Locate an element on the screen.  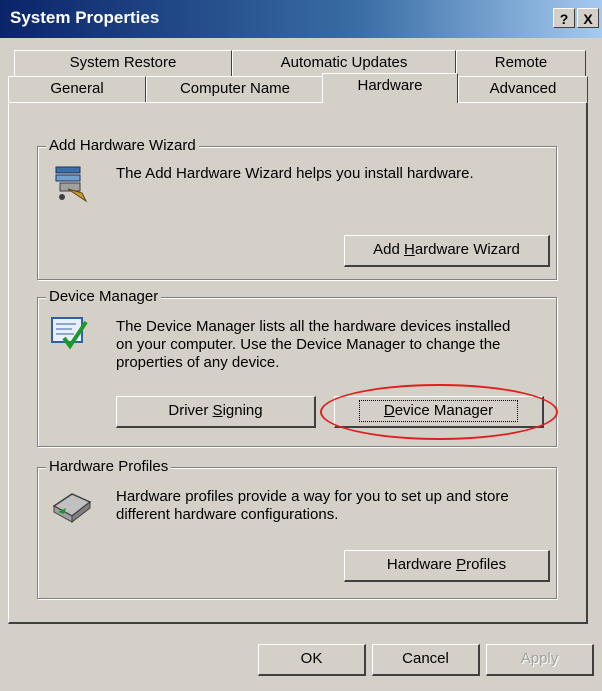
close-button: X is located at coordinates (588, 18).